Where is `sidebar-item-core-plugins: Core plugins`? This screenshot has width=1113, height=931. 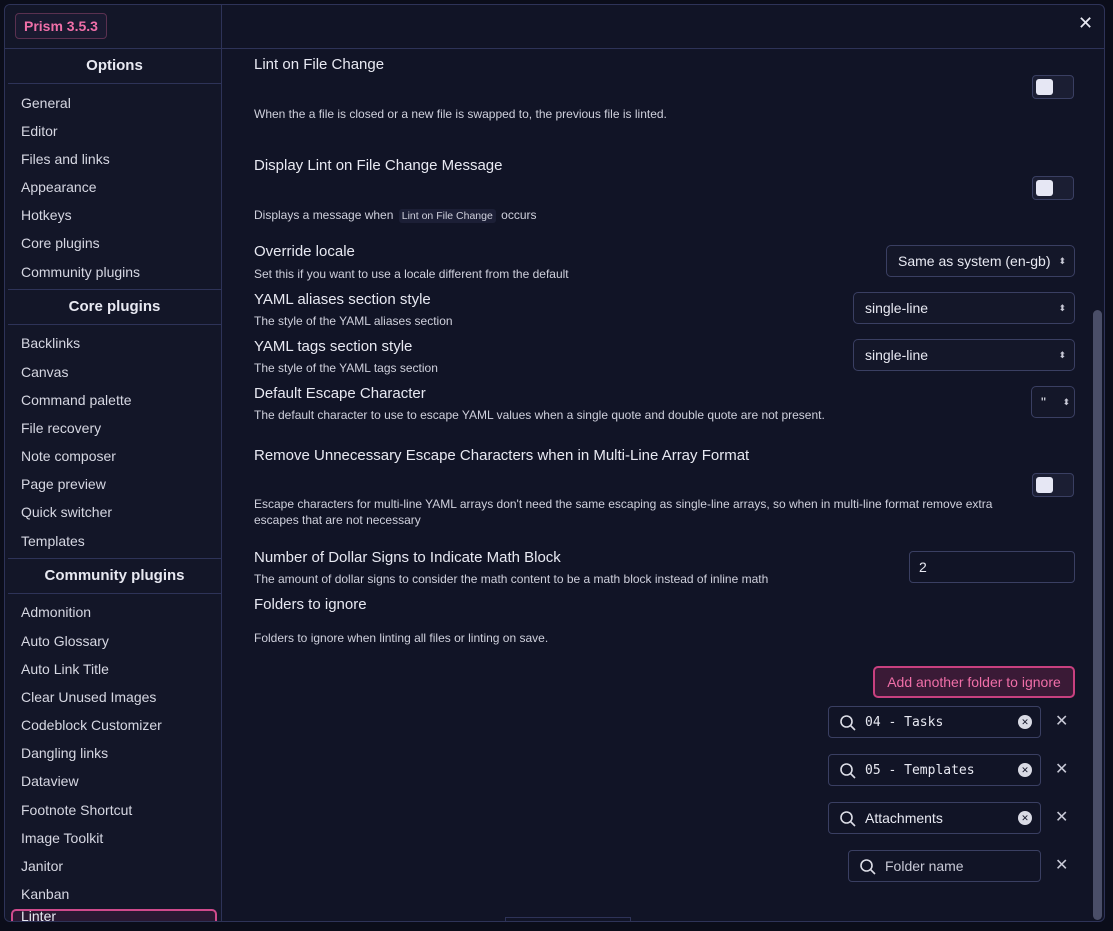 sidebar-item-core-plugins: Core plugins is located at coordinates (60, 243).